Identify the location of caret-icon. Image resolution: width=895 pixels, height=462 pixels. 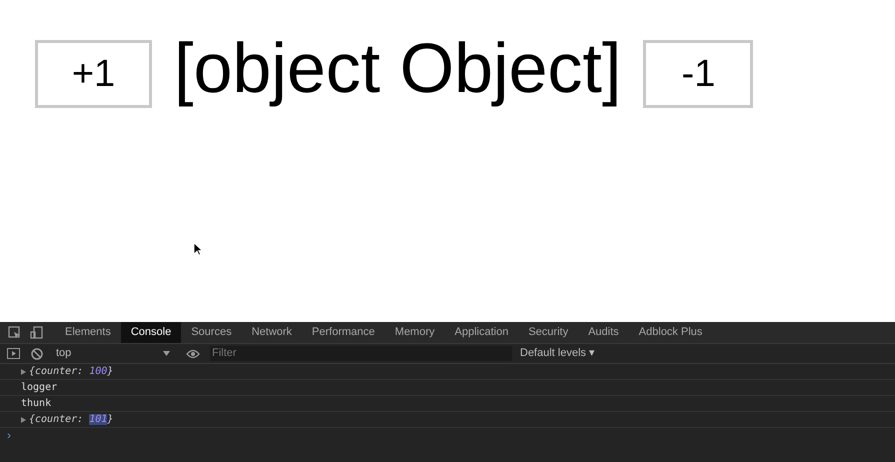
(166, 353).